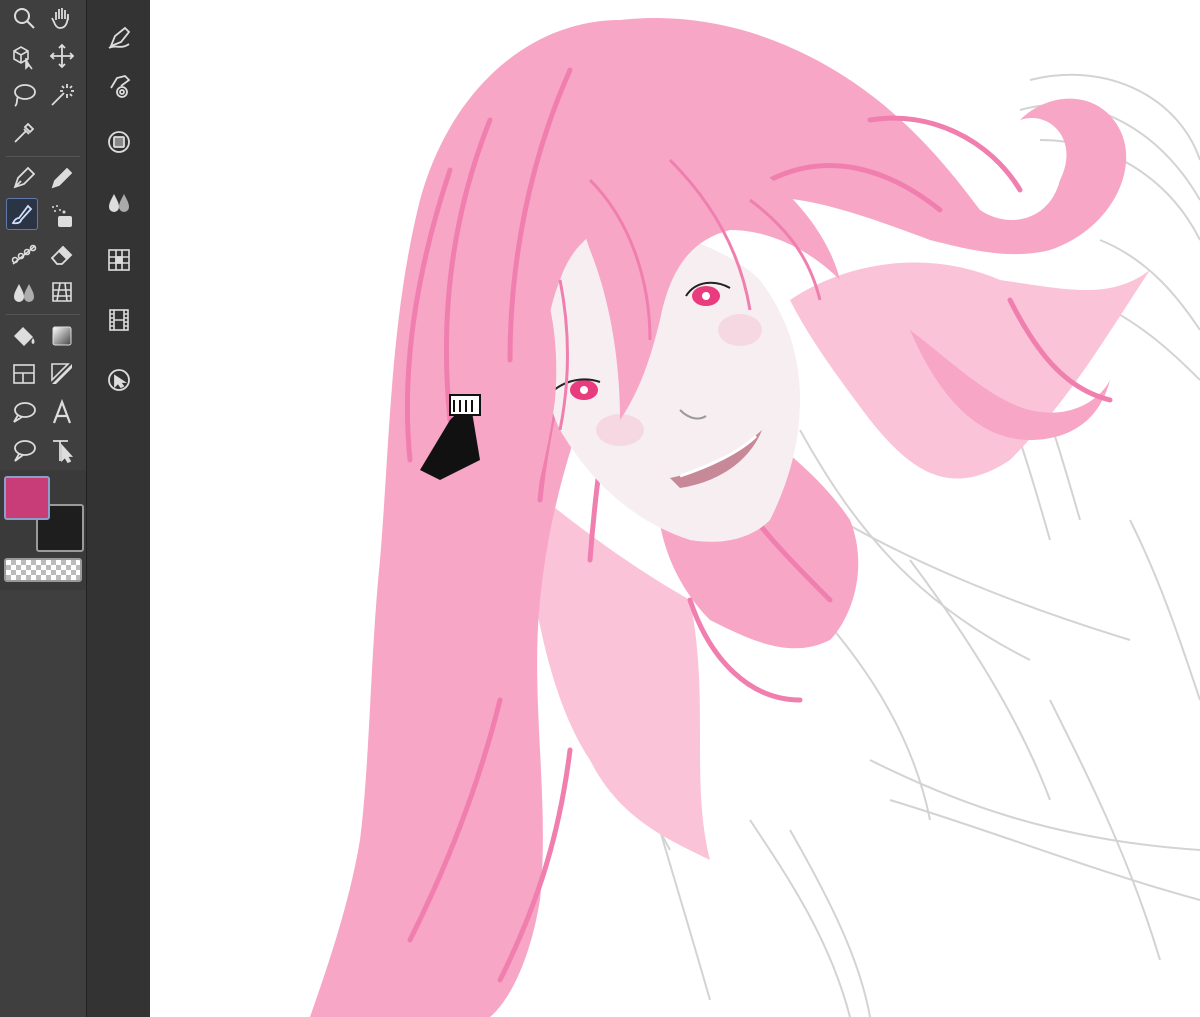 Image resolution: width=1200 pixels, height=1017 pixels. What do you see at coordinates (62, 18) in the screenshot?
I see `hand-icon` at bounding box center [62, 18].